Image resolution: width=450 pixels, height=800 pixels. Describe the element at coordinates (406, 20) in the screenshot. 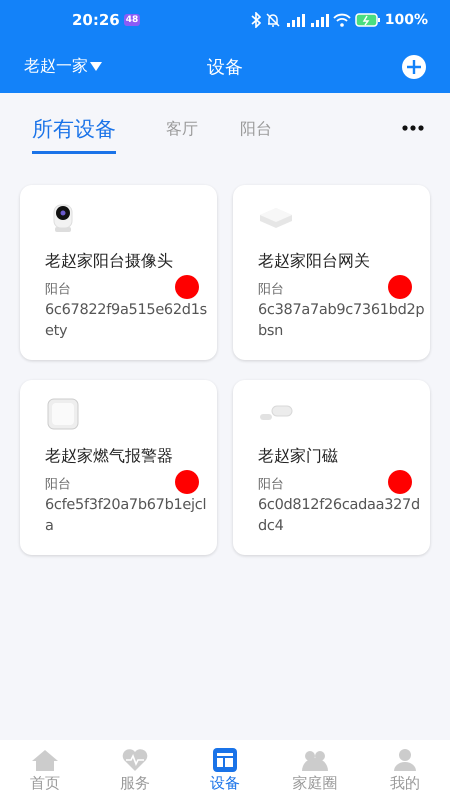

I see `battery-percent: 100%` at that location.